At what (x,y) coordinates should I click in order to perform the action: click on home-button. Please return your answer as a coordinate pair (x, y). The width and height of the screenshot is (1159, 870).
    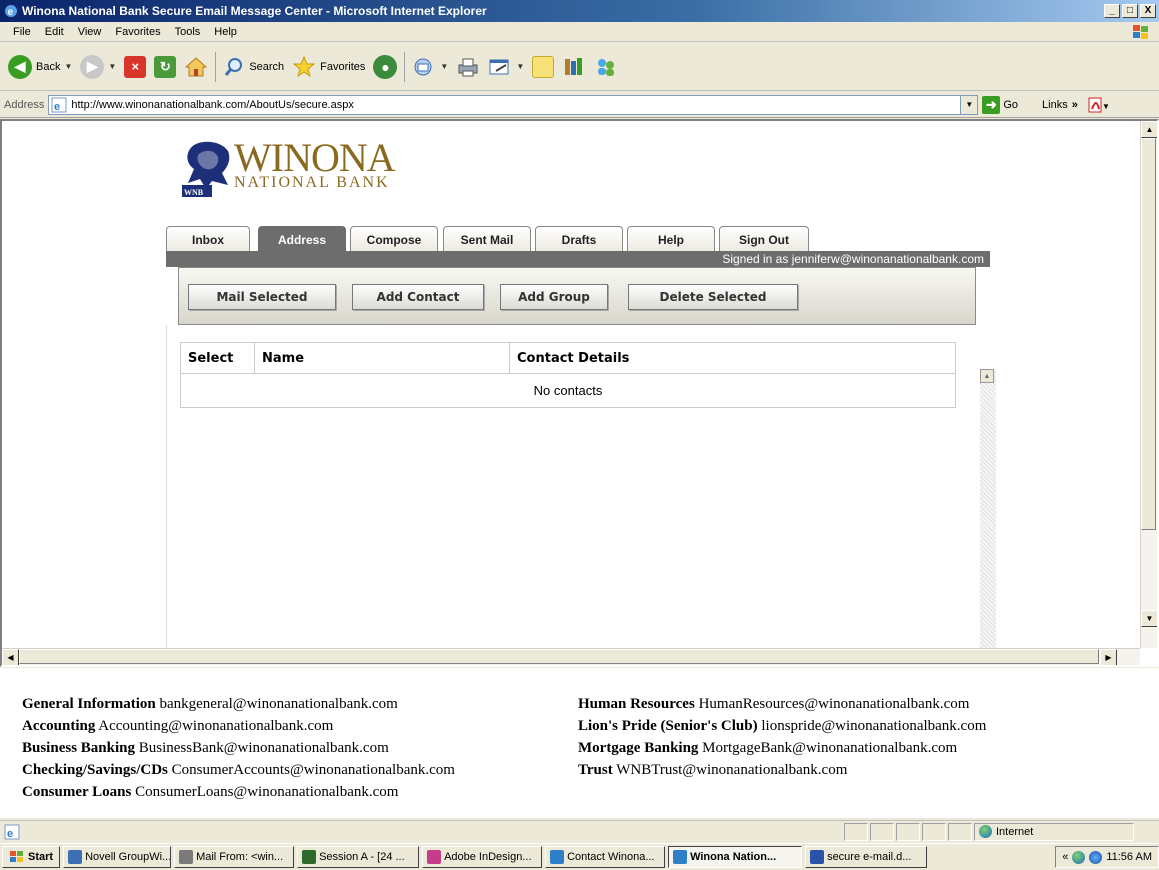
    Looking at the image, I should click on (196, 67).